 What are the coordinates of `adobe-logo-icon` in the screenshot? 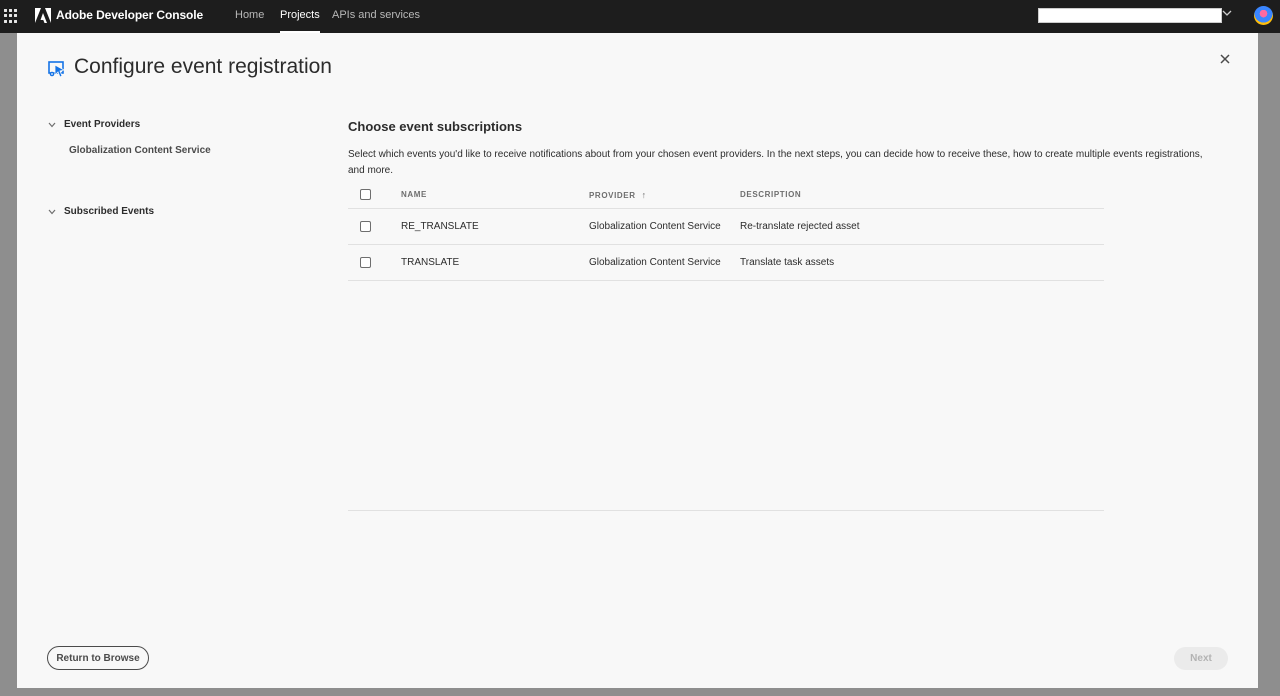 It's located at (43, 15).